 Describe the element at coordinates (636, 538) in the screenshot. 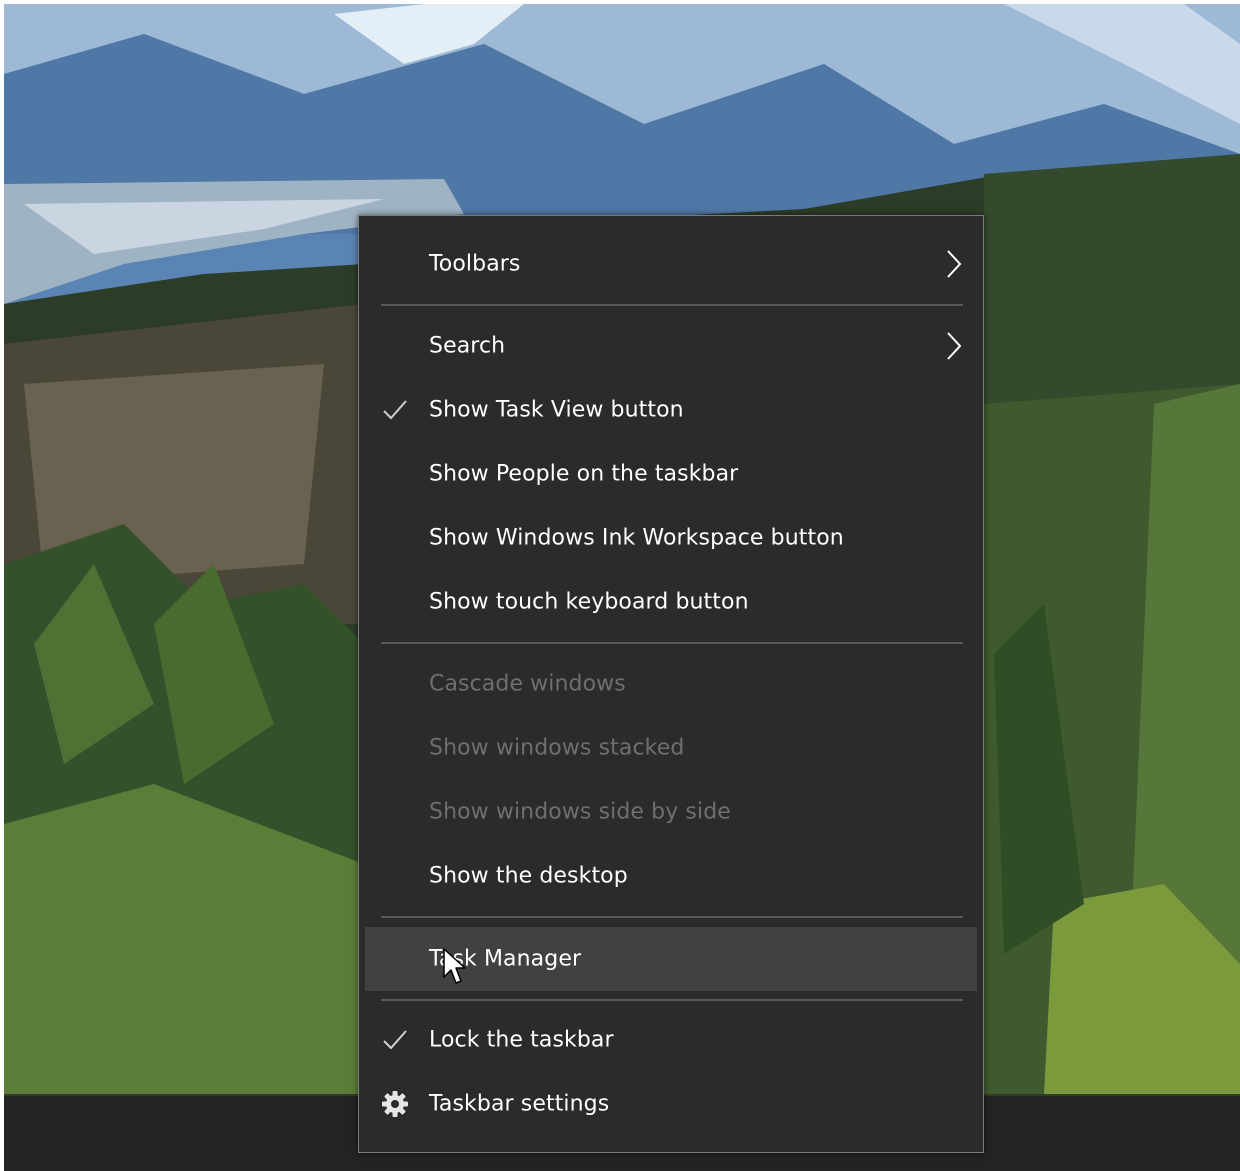

I see `menu-item-label: Show Windows Ink Workspace button` at that location.